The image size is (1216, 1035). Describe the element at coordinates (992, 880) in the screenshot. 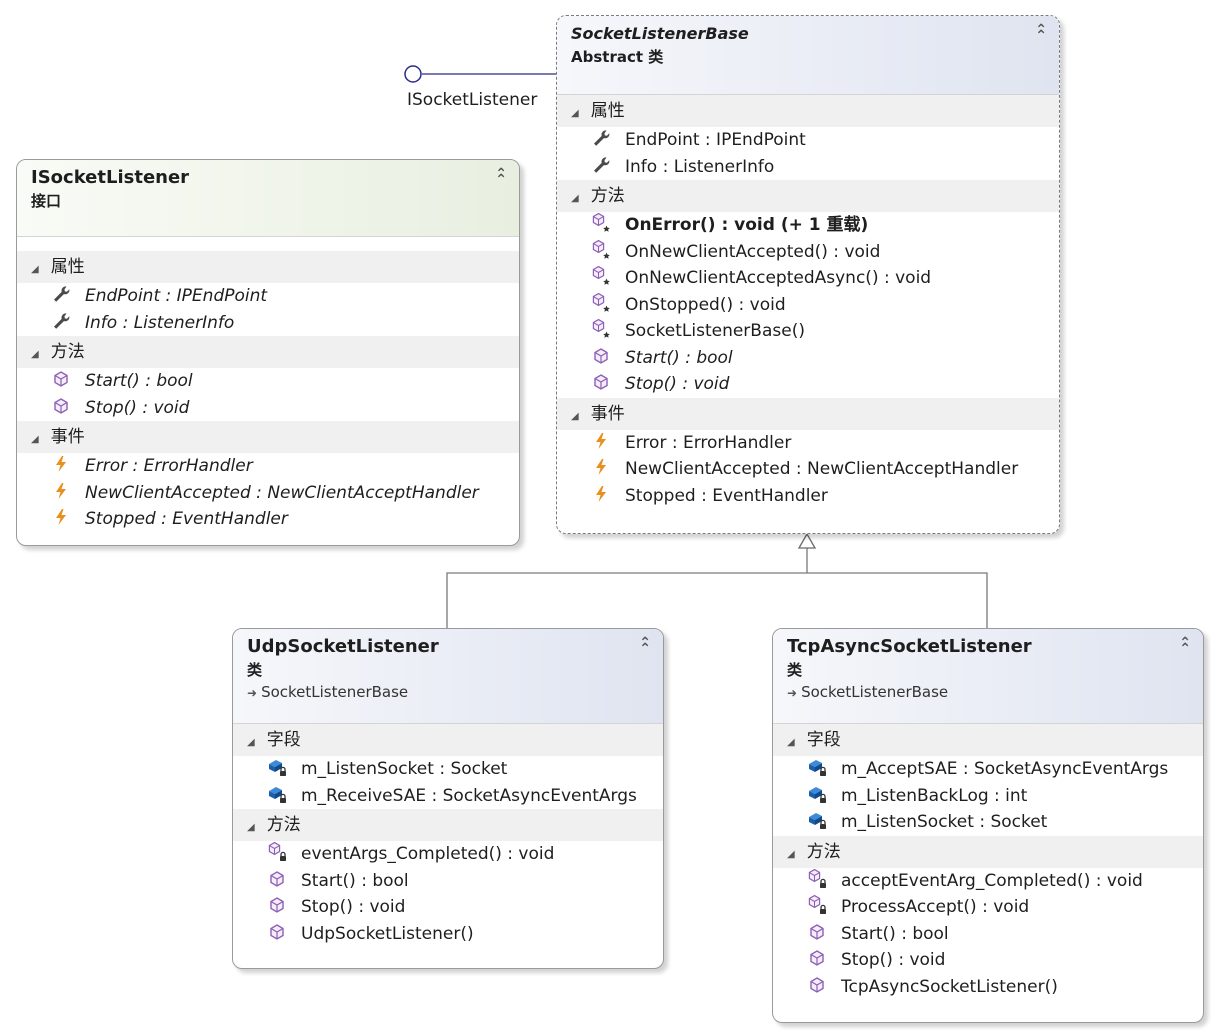

I see `member-text: acceptEventArg_Completed() : void` at that location.